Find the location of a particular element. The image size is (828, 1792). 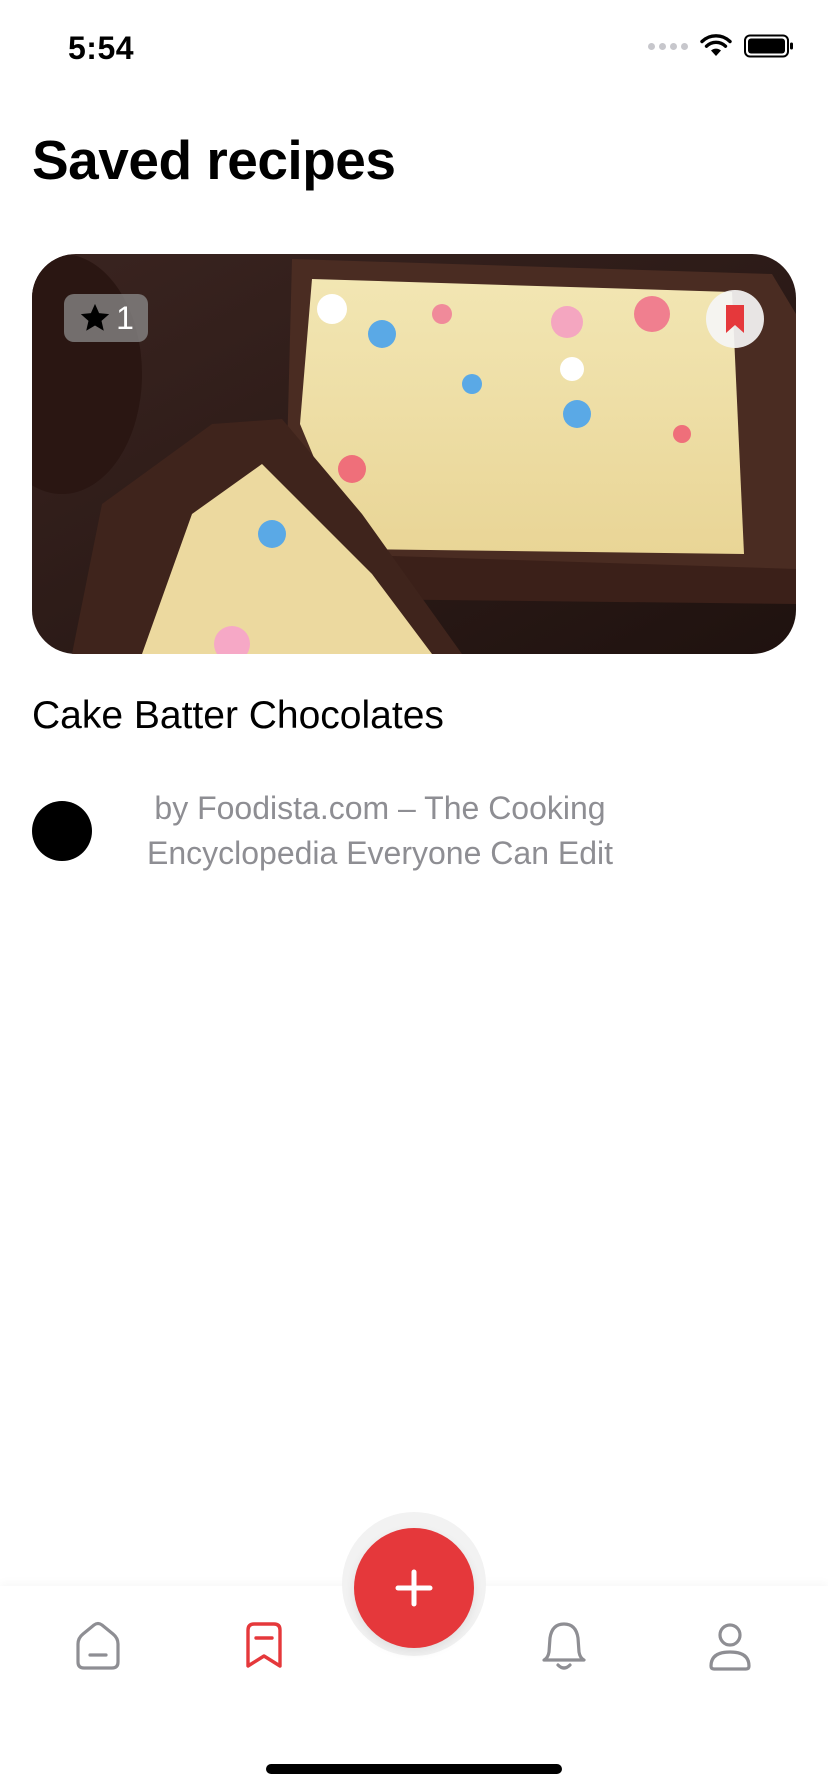

tab-notifications is located at coordinates (564, 1646).